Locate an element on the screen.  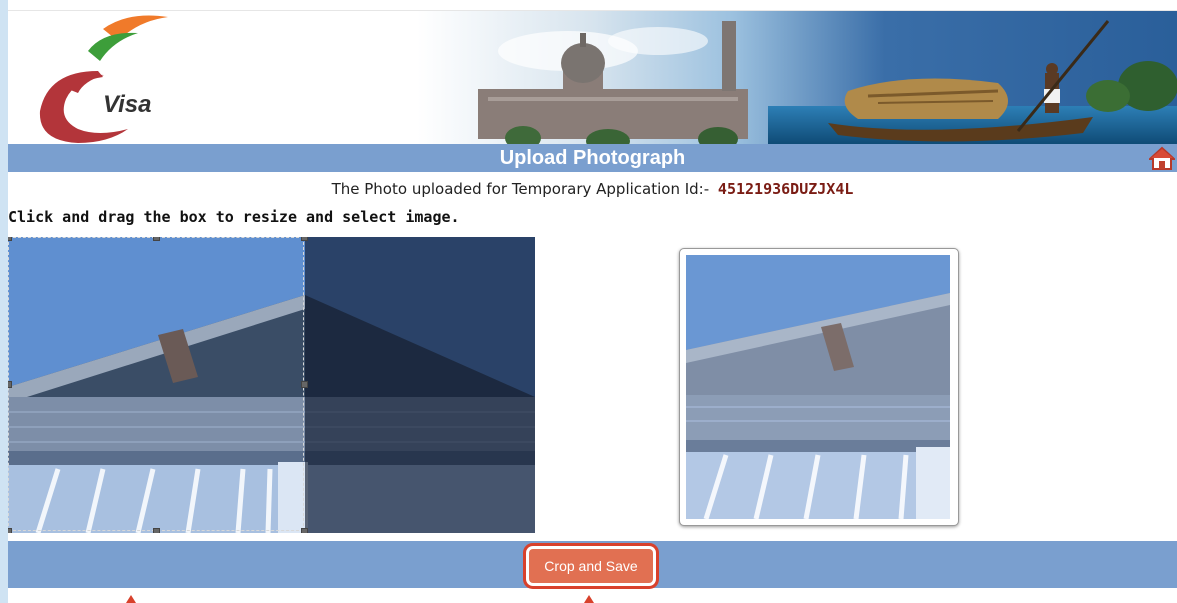
page-title: Upload Photograph is located at coordinates (592, 158).